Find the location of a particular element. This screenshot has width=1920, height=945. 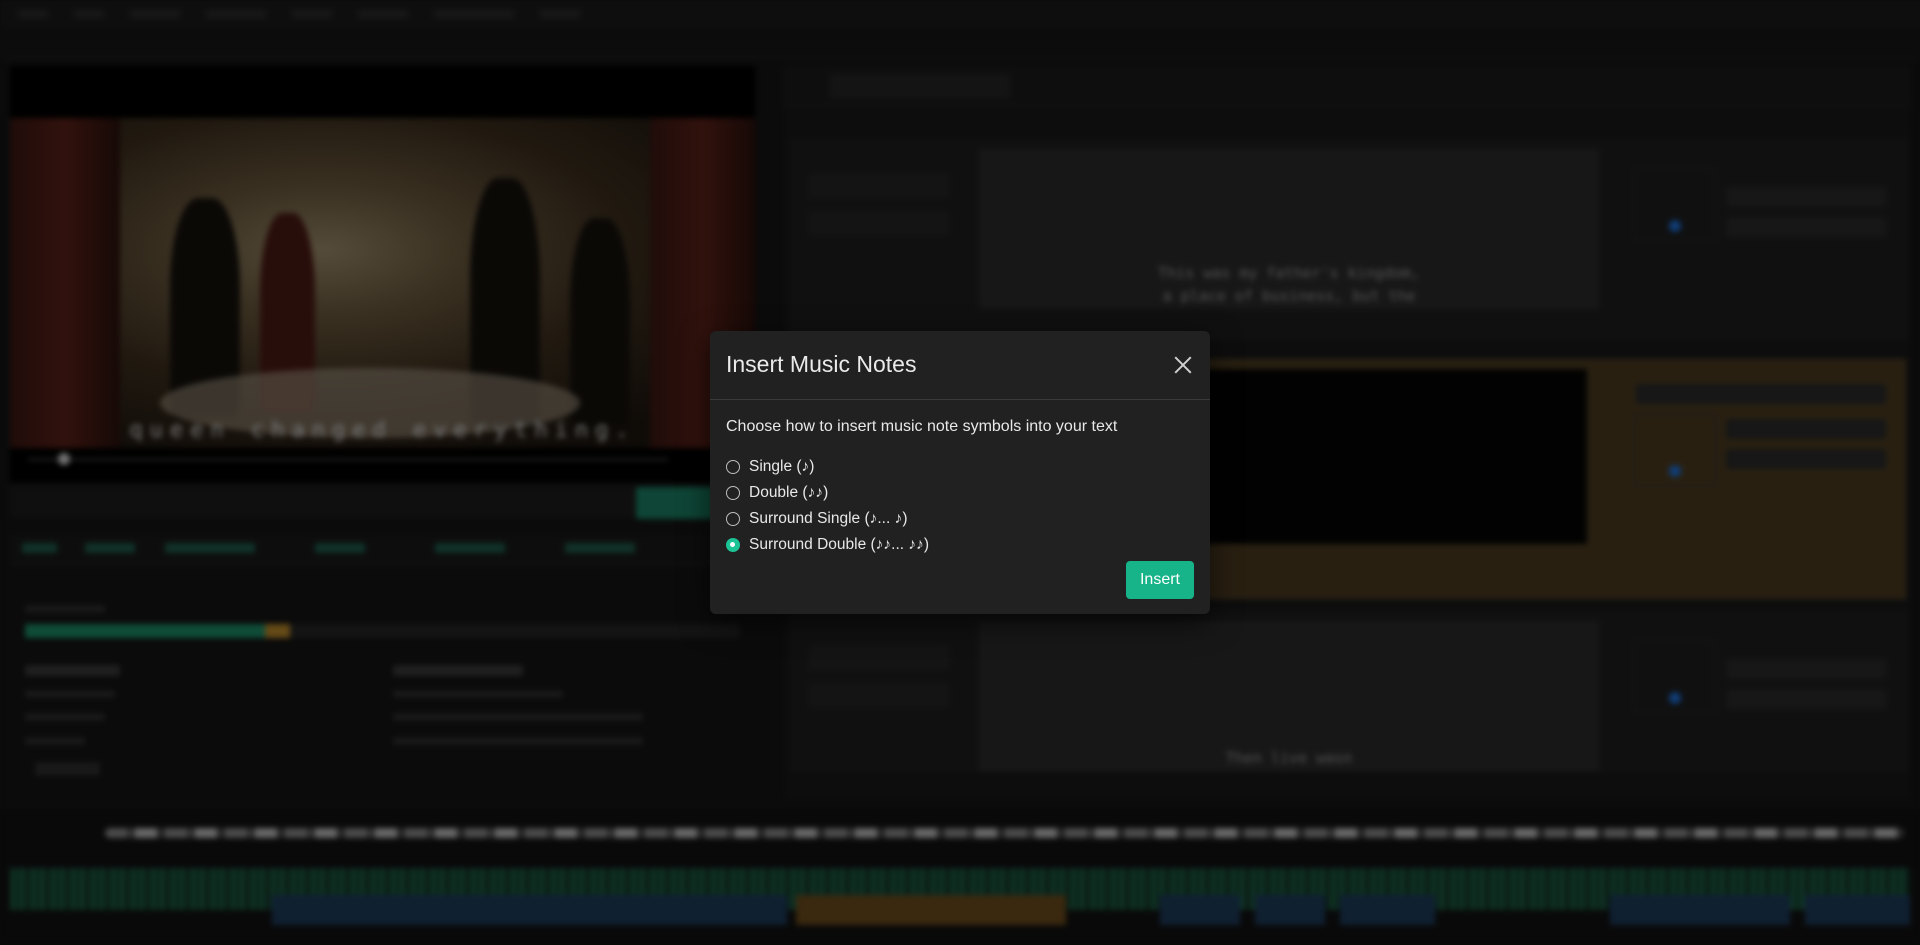

radio-surround-double is located at coordinates (733, 545).